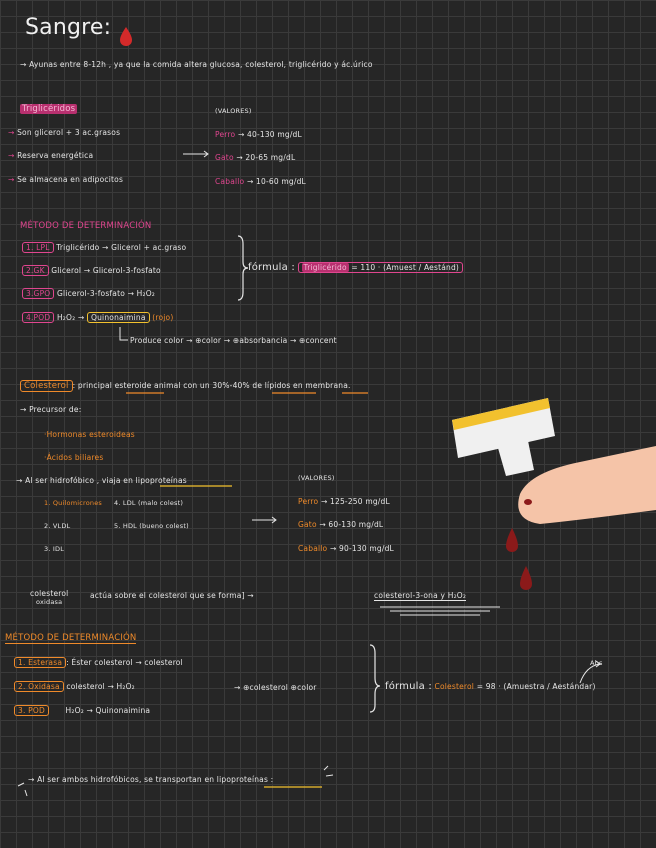 The image size is (656, 848). I want to click on lipo-5: 5. HDL (bueno colest), so click(151, 526).